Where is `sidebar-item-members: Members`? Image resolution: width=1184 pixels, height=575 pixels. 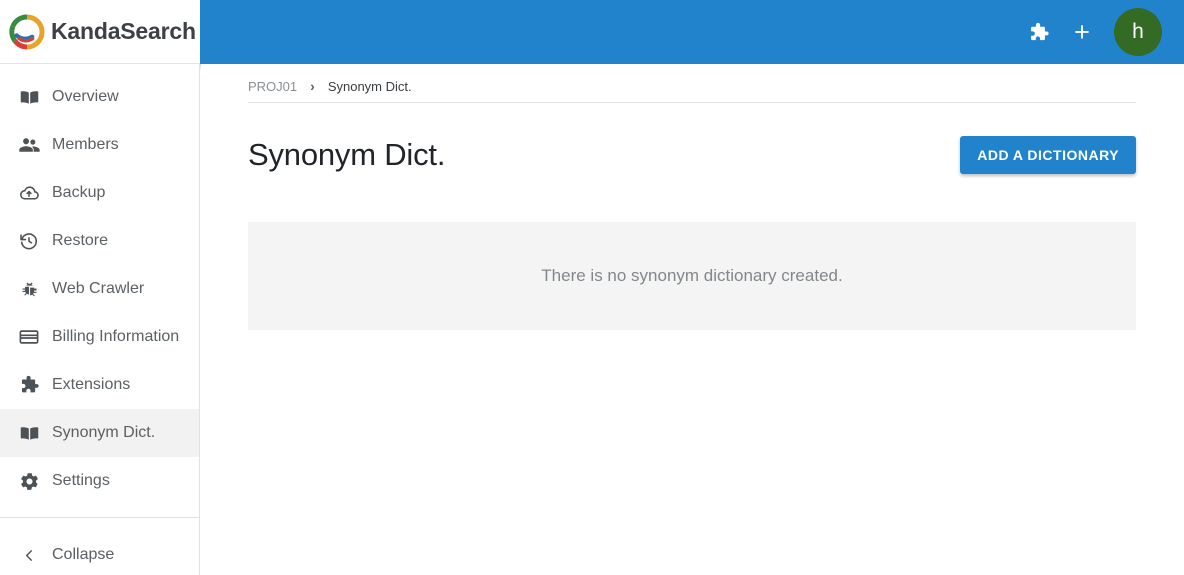
sidebar-item-members: Members is located at coordinates (99, 145).